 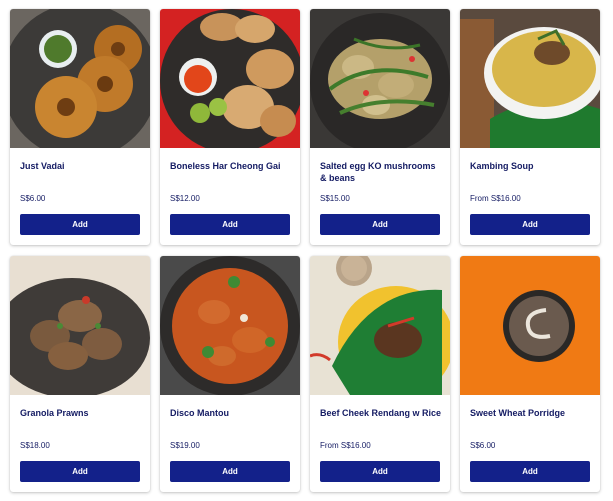 I want to click on item-title: Granola Prawns, so click(x=54, y=413).